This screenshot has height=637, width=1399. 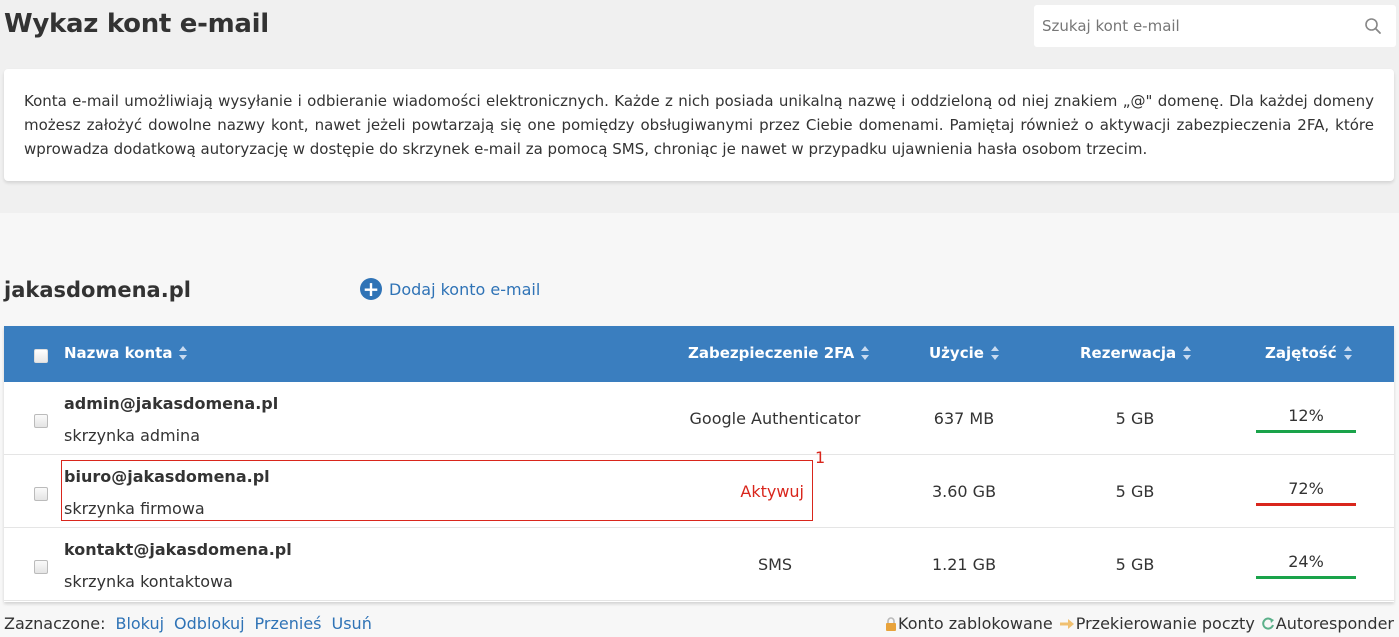 I want to click on occupancy-value: 72%, so click(x=1306, y=488).